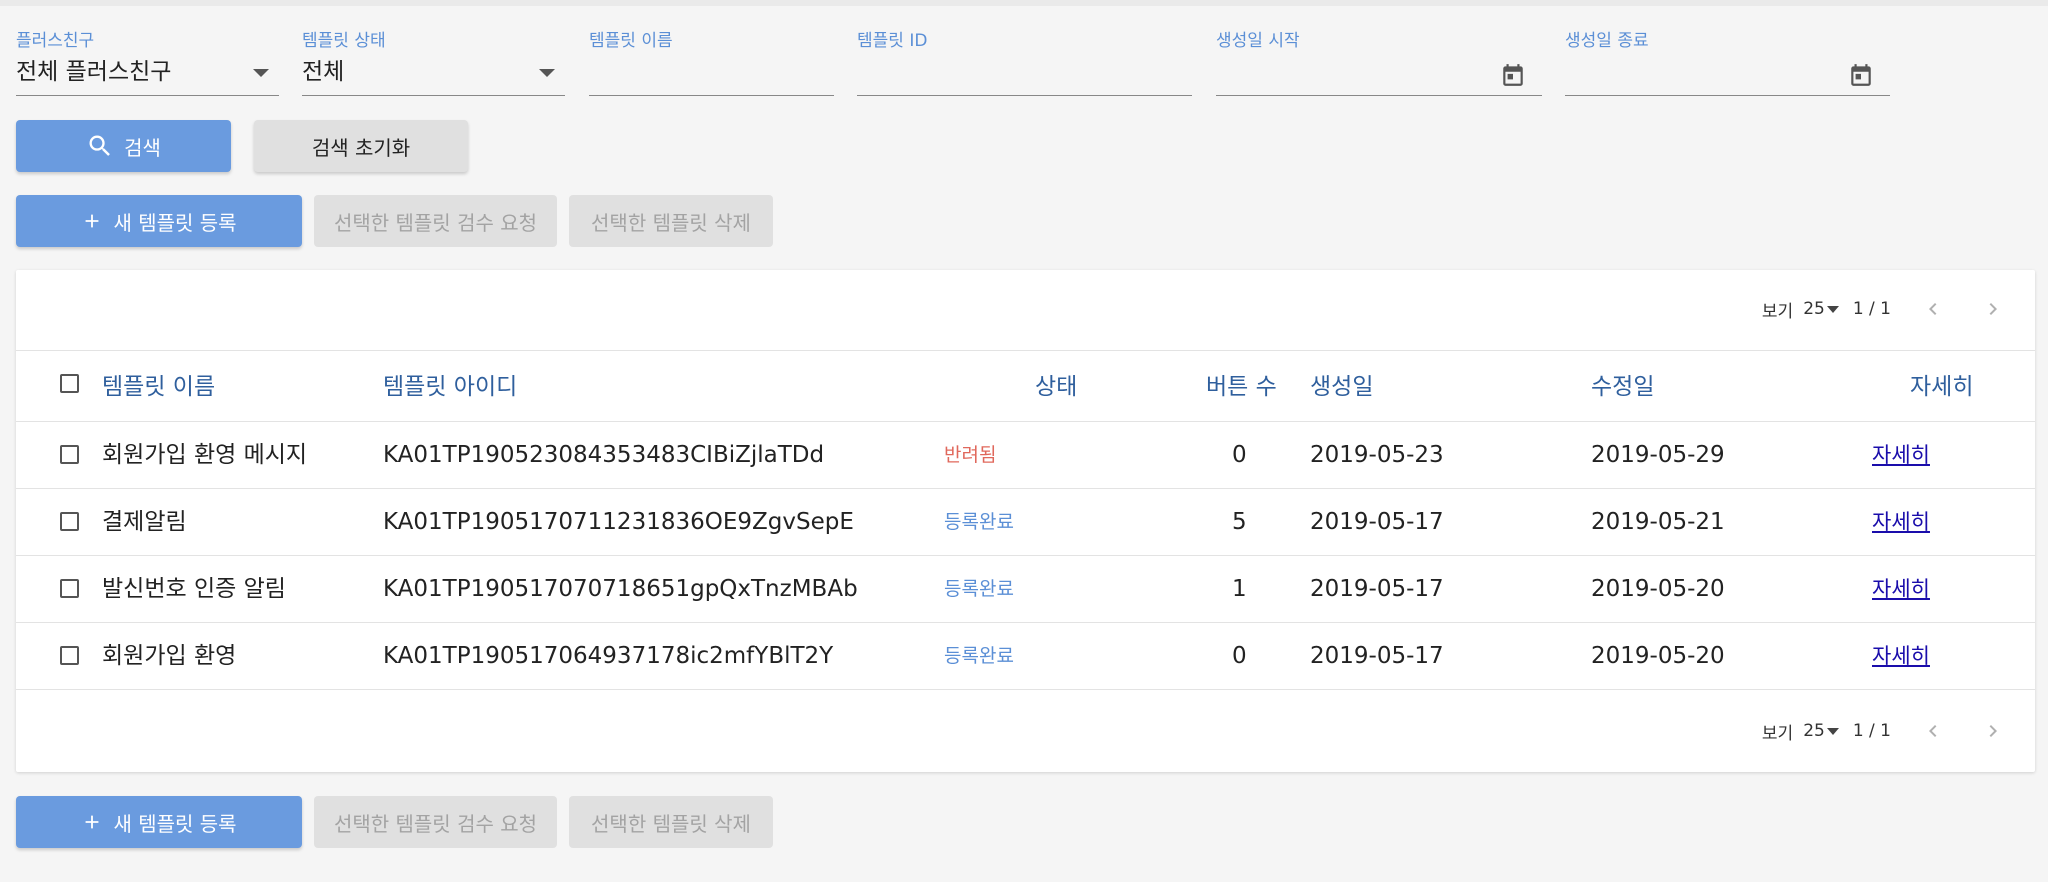  What do you see at coordinates (1024, 3) in the screenshot?
I see `top-bar-shadow` at bounding box center [1024, 3].